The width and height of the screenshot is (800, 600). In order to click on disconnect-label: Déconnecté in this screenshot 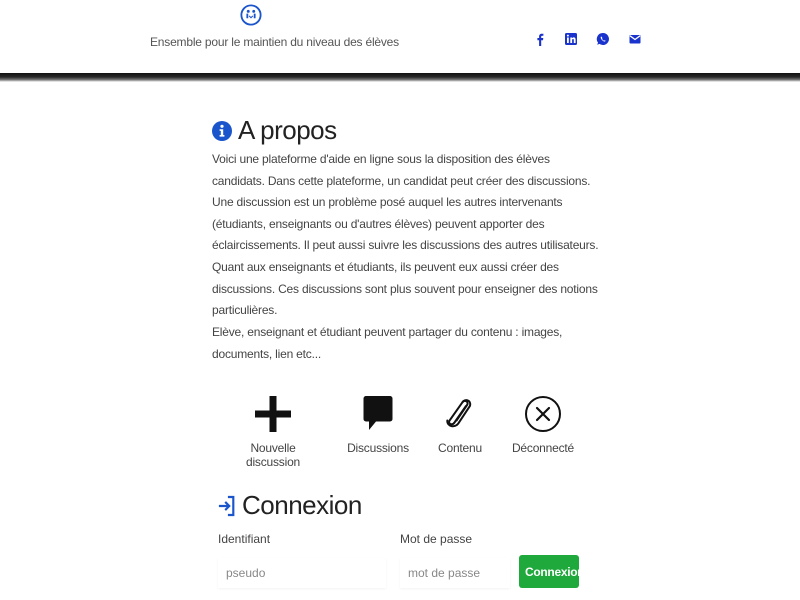, I will do `click(543, 448)`.